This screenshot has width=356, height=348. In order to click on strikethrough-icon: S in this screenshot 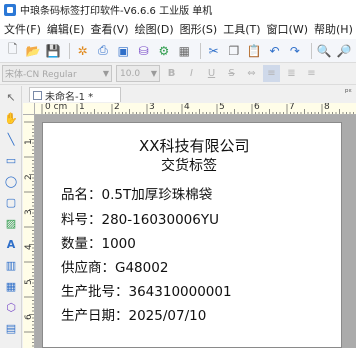, I will do `click(231, 73)`.